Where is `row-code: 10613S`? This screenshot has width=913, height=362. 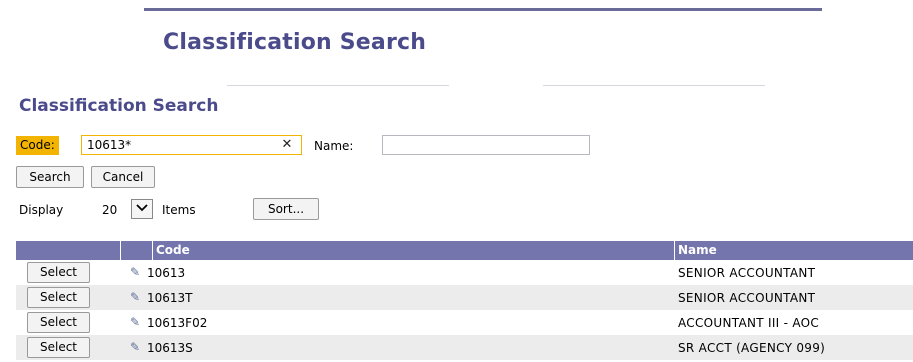 row-code: 10613S is located at coordinates (170, 348).